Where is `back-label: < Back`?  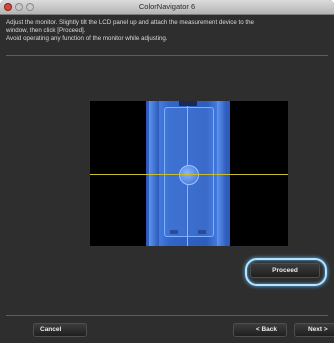
back-label: < Back is located at coordinates (266, 329).